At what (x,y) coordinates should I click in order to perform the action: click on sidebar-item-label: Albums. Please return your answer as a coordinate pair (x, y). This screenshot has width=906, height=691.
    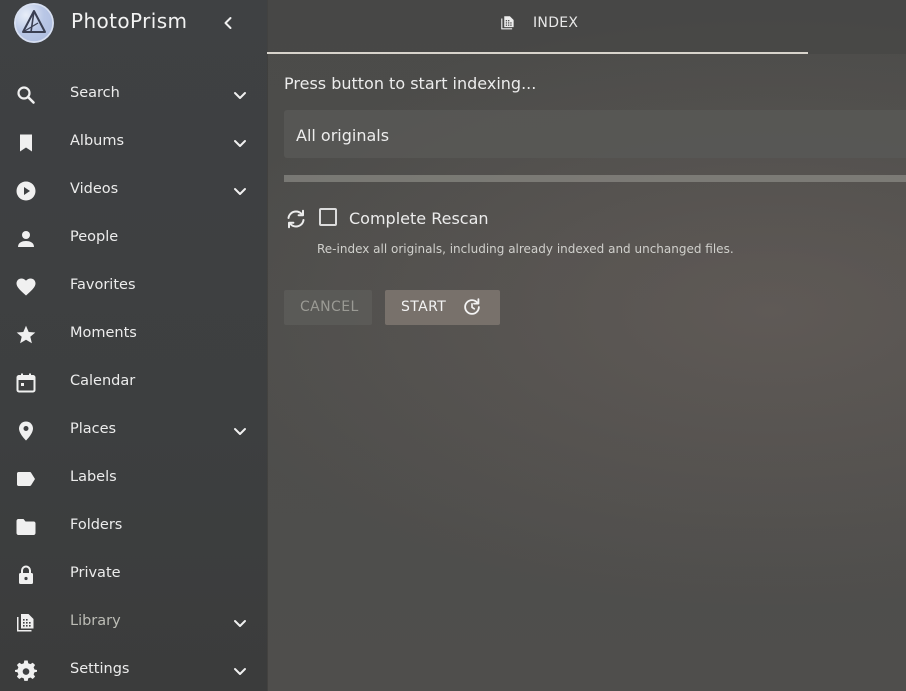
    Looking at the image, I should click on (97, 141).